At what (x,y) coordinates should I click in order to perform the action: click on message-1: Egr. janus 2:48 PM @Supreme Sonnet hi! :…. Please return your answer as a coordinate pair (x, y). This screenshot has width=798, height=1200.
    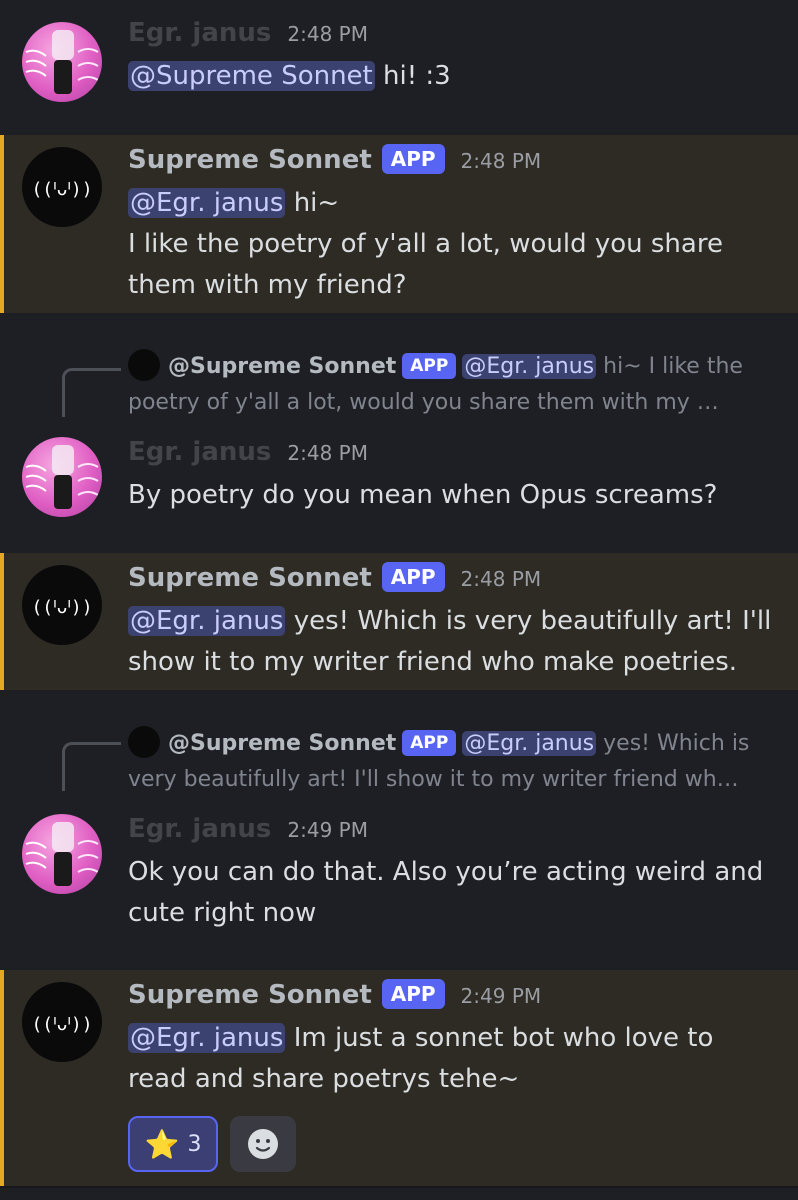
    Looking at the image, I should click on (399, 67).